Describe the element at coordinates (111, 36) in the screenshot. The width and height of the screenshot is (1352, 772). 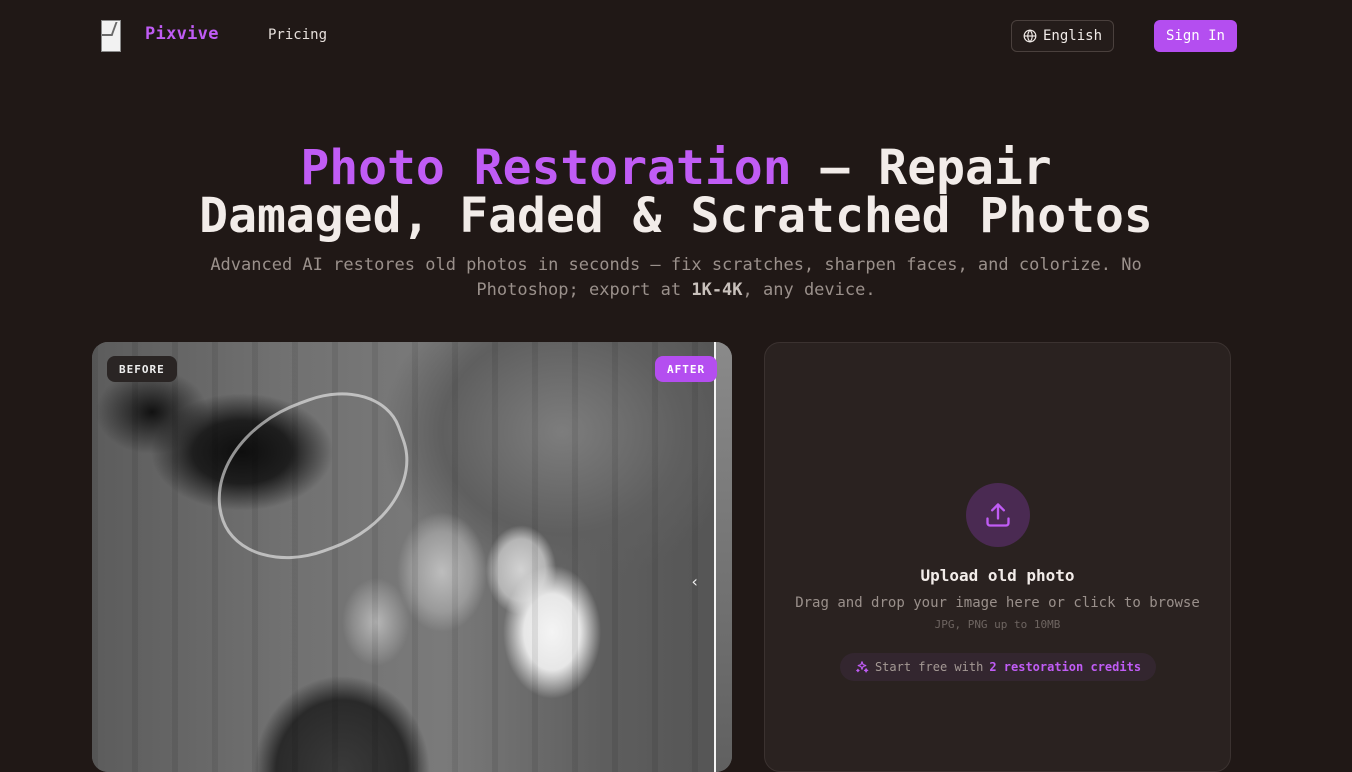
I see `logo-image` at that location.